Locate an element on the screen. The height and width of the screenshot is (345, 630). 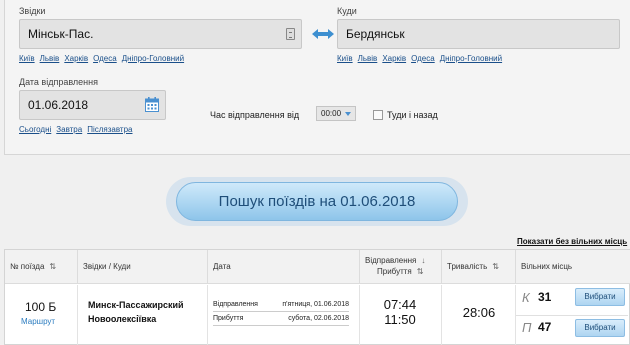
duration-value: 28:06 is located at coordinates (479, 312).